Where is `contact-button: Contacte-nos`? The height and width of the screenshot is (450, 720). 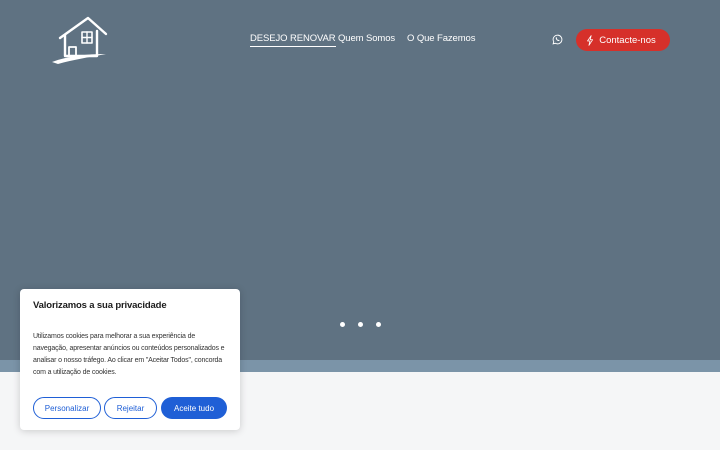
contact-button: Contacte-nos is located at coordinates (623, 40).